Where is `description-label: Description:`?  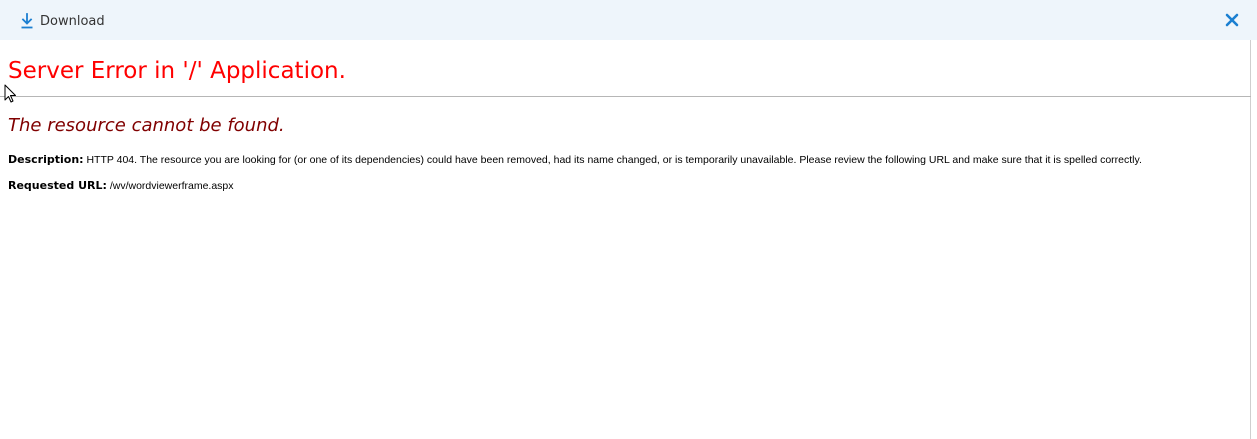
description-label: Description: is located at coordinates (46, 159).